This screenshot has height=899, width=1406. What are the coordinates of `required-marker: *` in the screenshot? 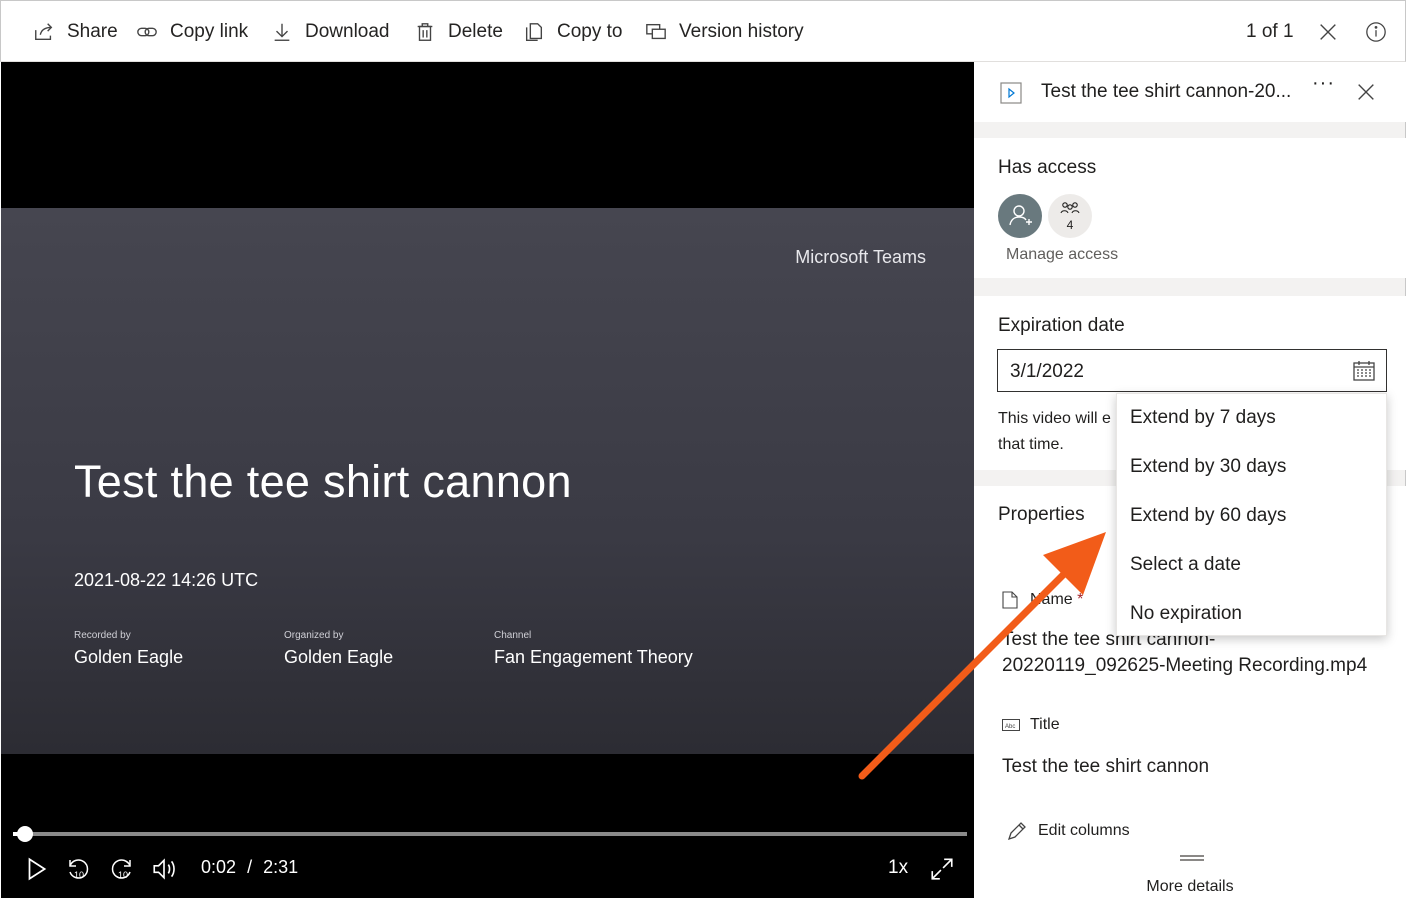 It's located at (1080, 599).